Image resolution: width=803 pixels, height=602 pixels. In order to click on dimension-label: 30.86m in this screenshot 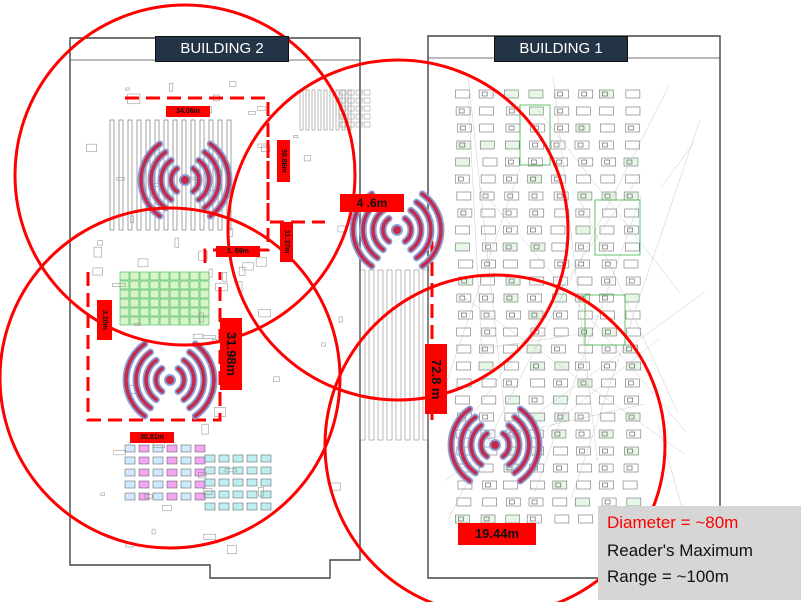, I will do `click(283, 161)`.